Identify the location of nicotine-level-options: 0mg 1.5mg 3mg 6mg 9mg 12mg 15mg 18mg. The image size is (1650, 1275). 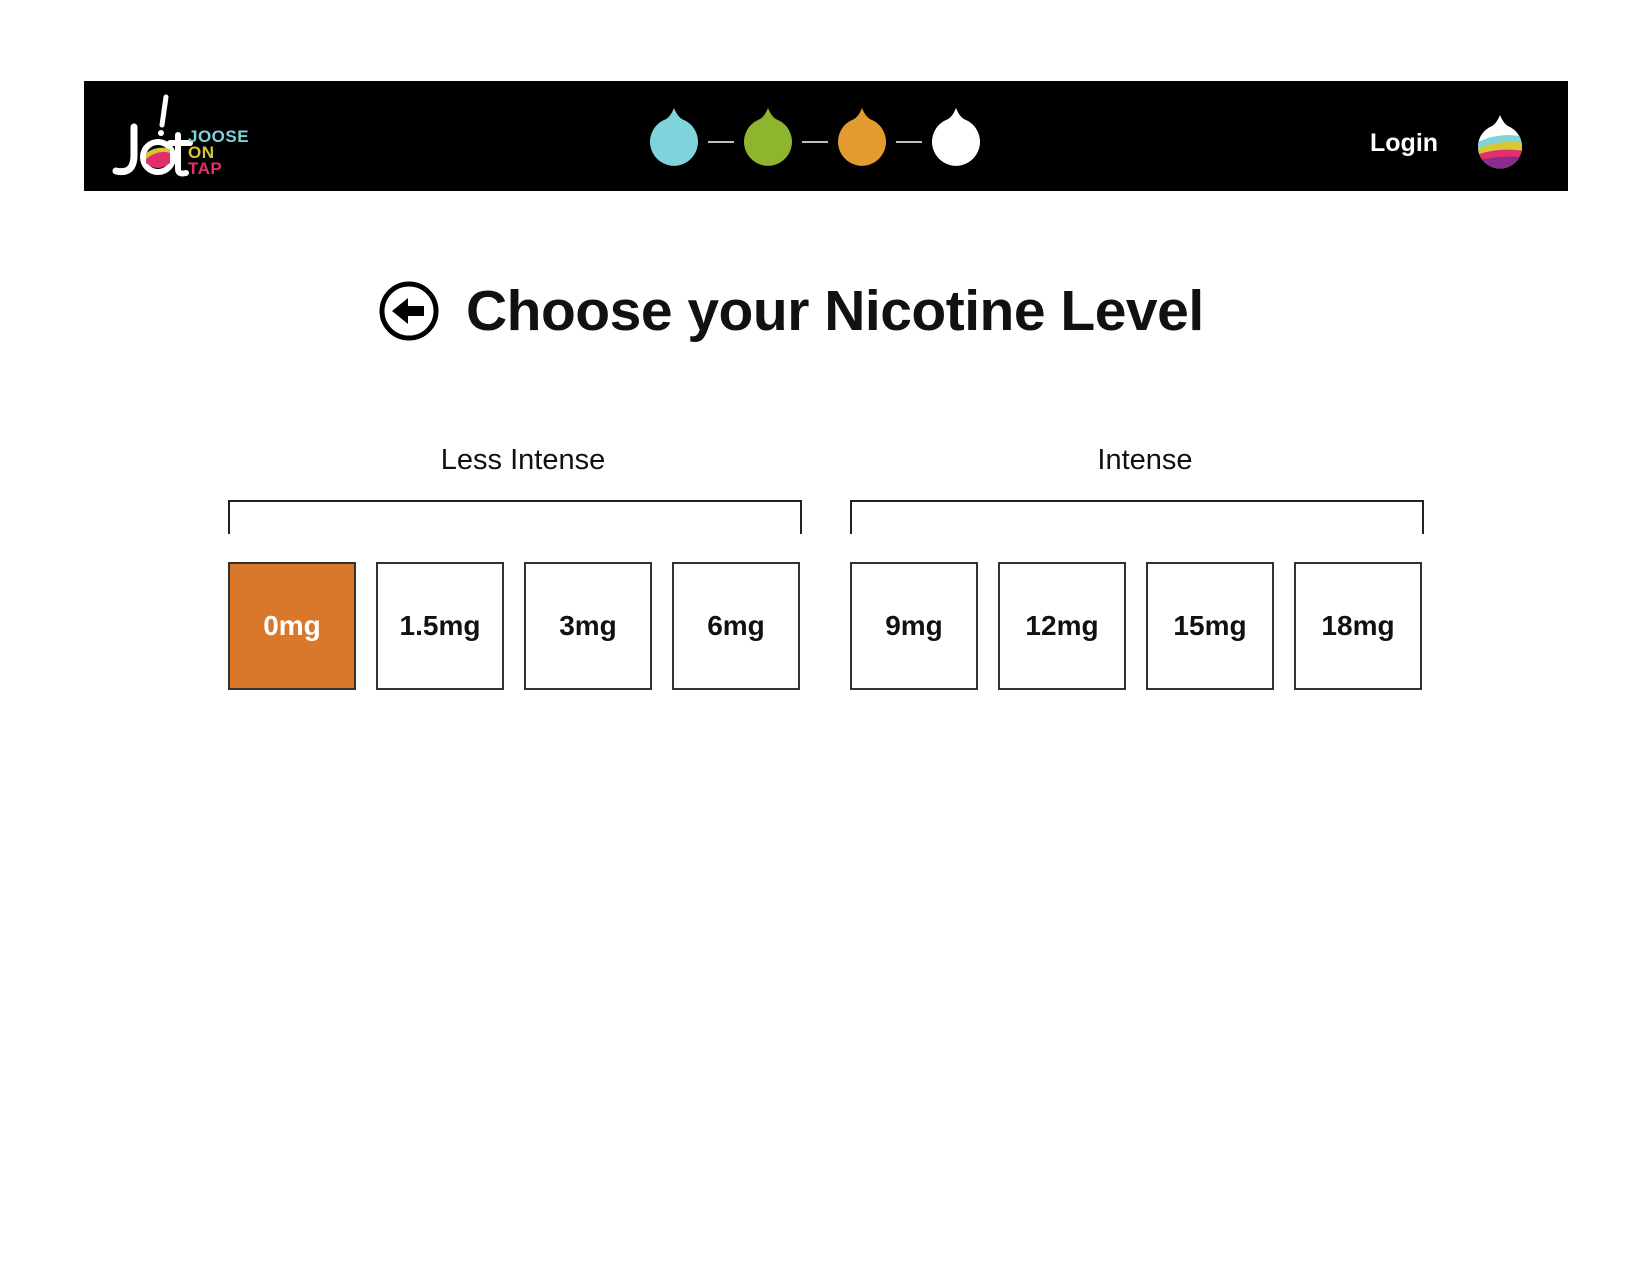
(825, 627).